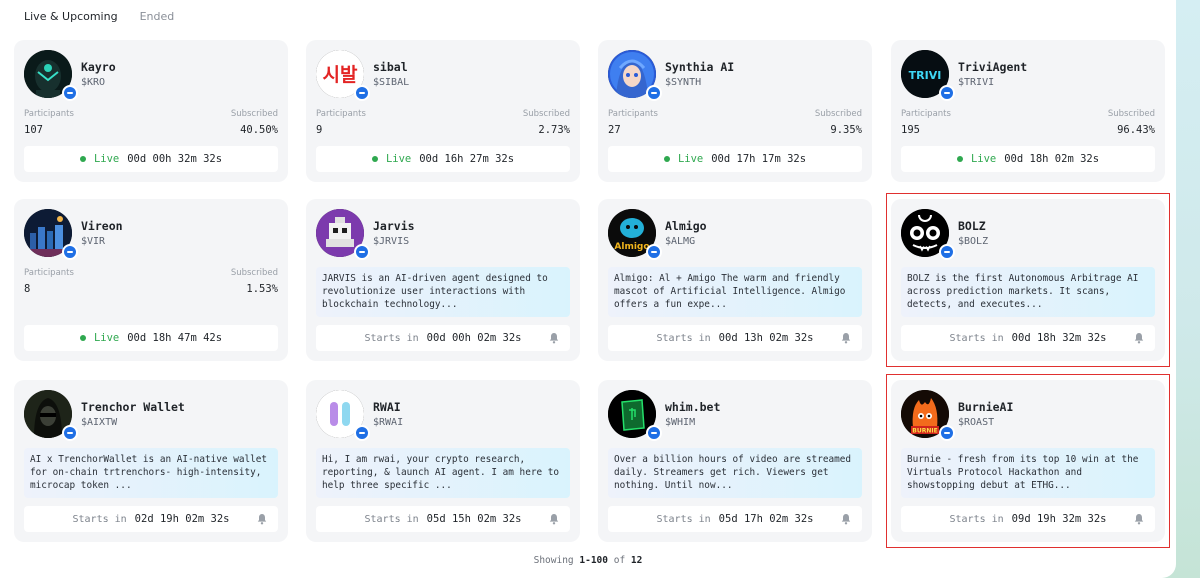  What do you see at coordinates (680, 241) in the screenshot?
I see `card-ticker: $ALMG` at bounding box center [680, 241].